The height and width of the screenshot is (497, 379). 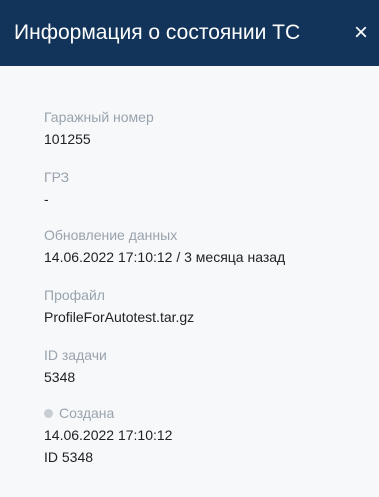 What do you see at coordinates (75, 355) in the screenshot?
I see `task-id-label: ID задачи` at bounding box center [75, 355].